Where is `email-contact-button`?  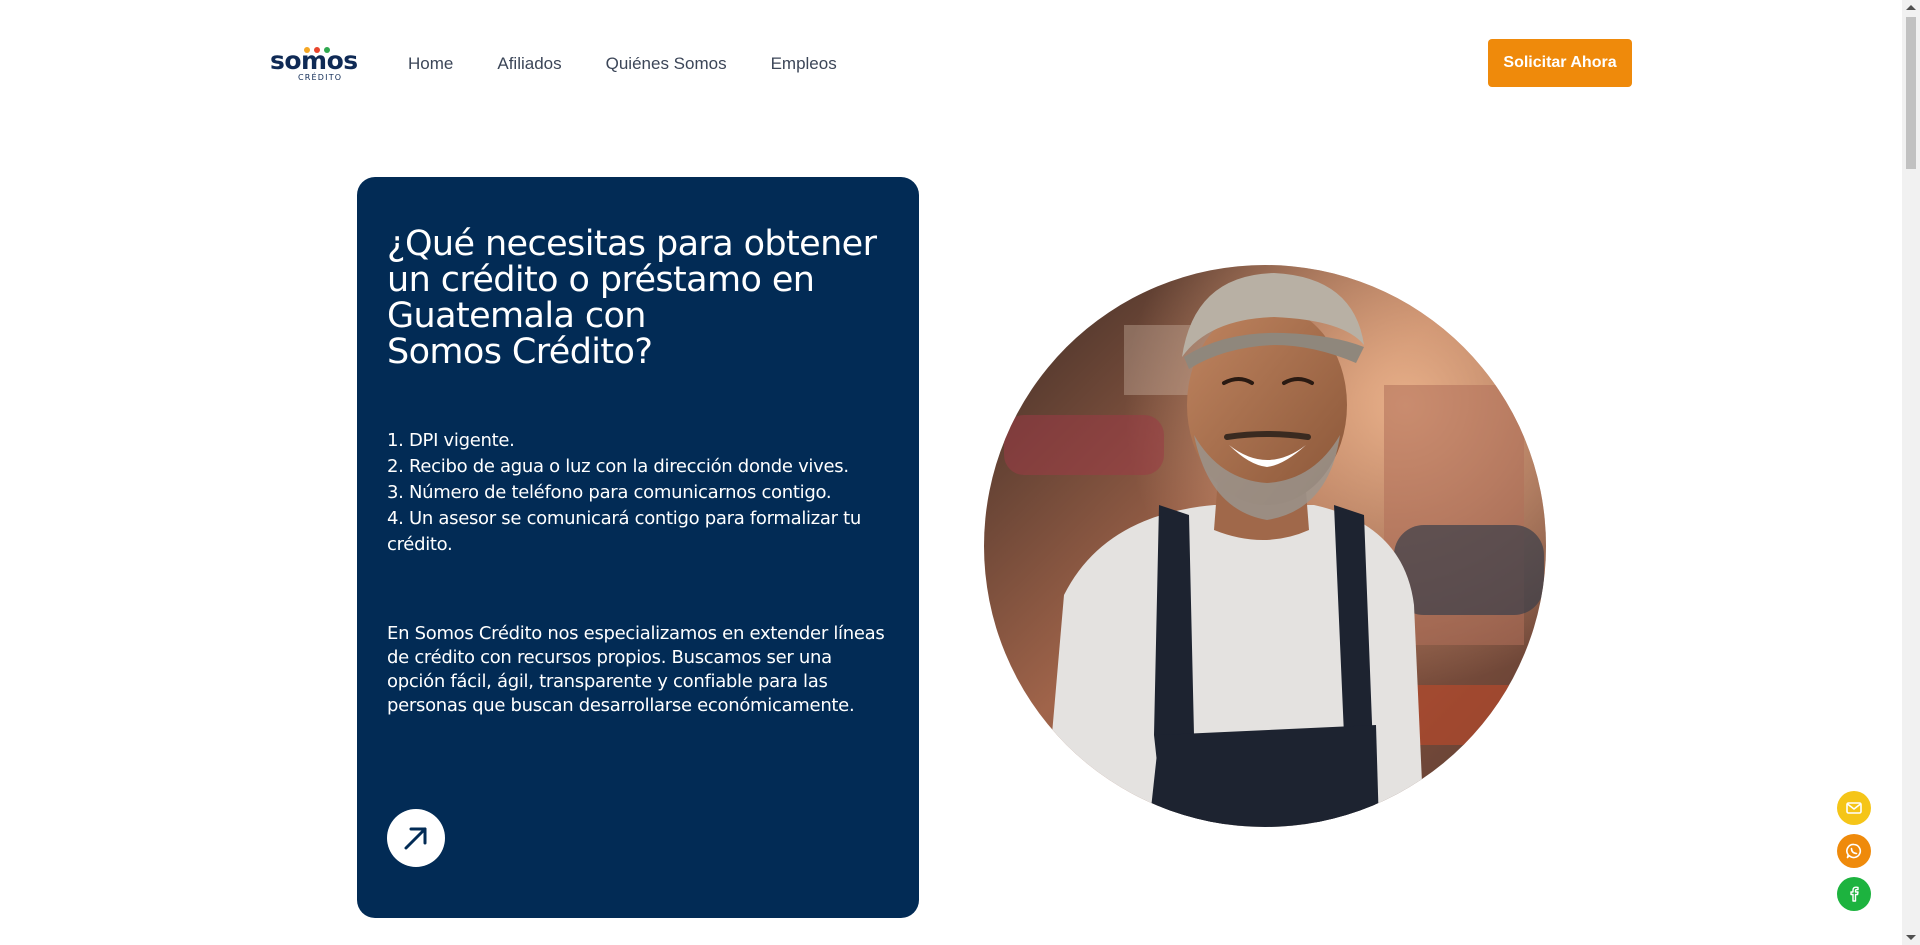 email-contact-button is located at coordinates (1854, 808).